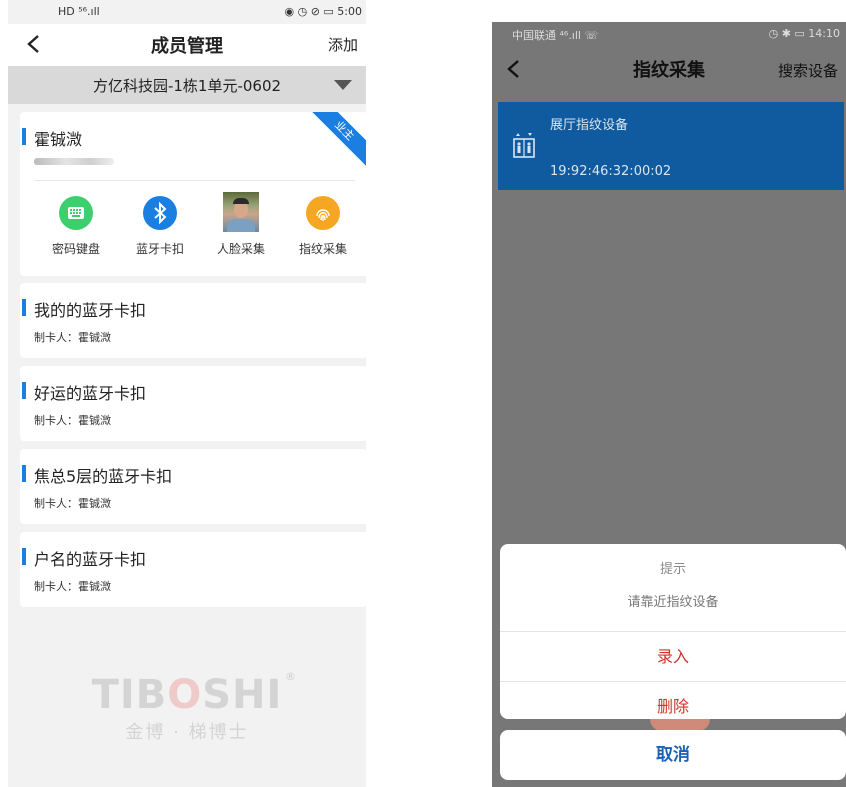  I want to click on unit-selector-label: 方亿科技园-1栋1单元-0602, so click(187, 85).